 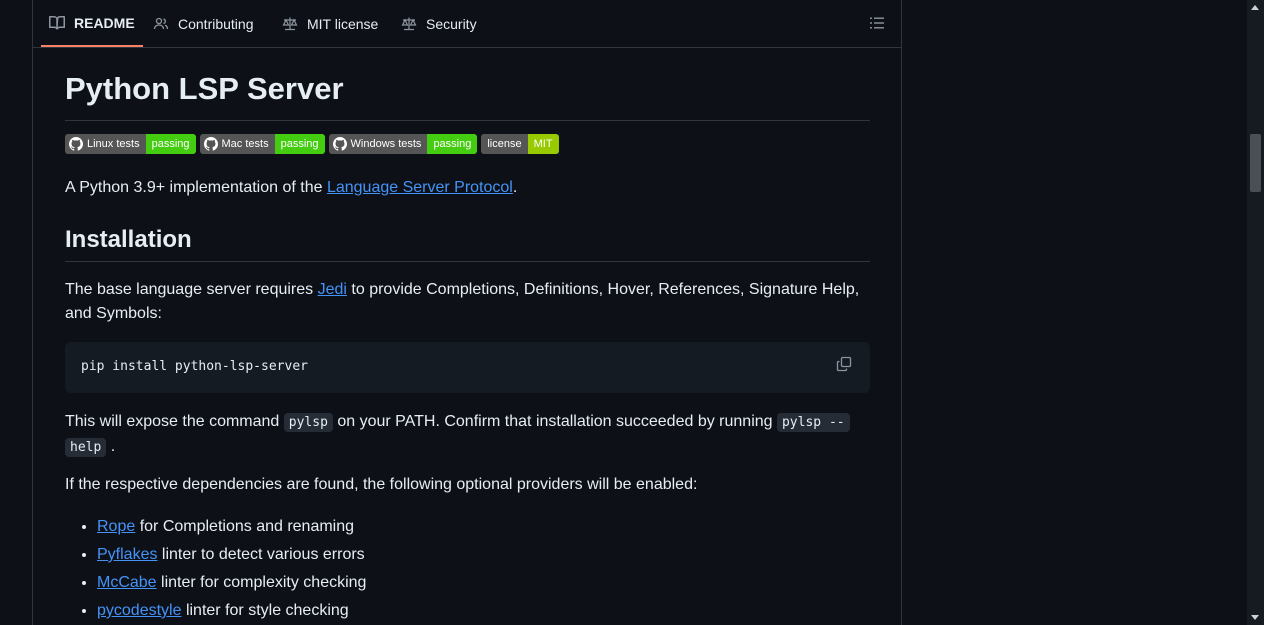 I want to click on badge-linux-tests: Linux tests passing, so click(x=130, y=144).